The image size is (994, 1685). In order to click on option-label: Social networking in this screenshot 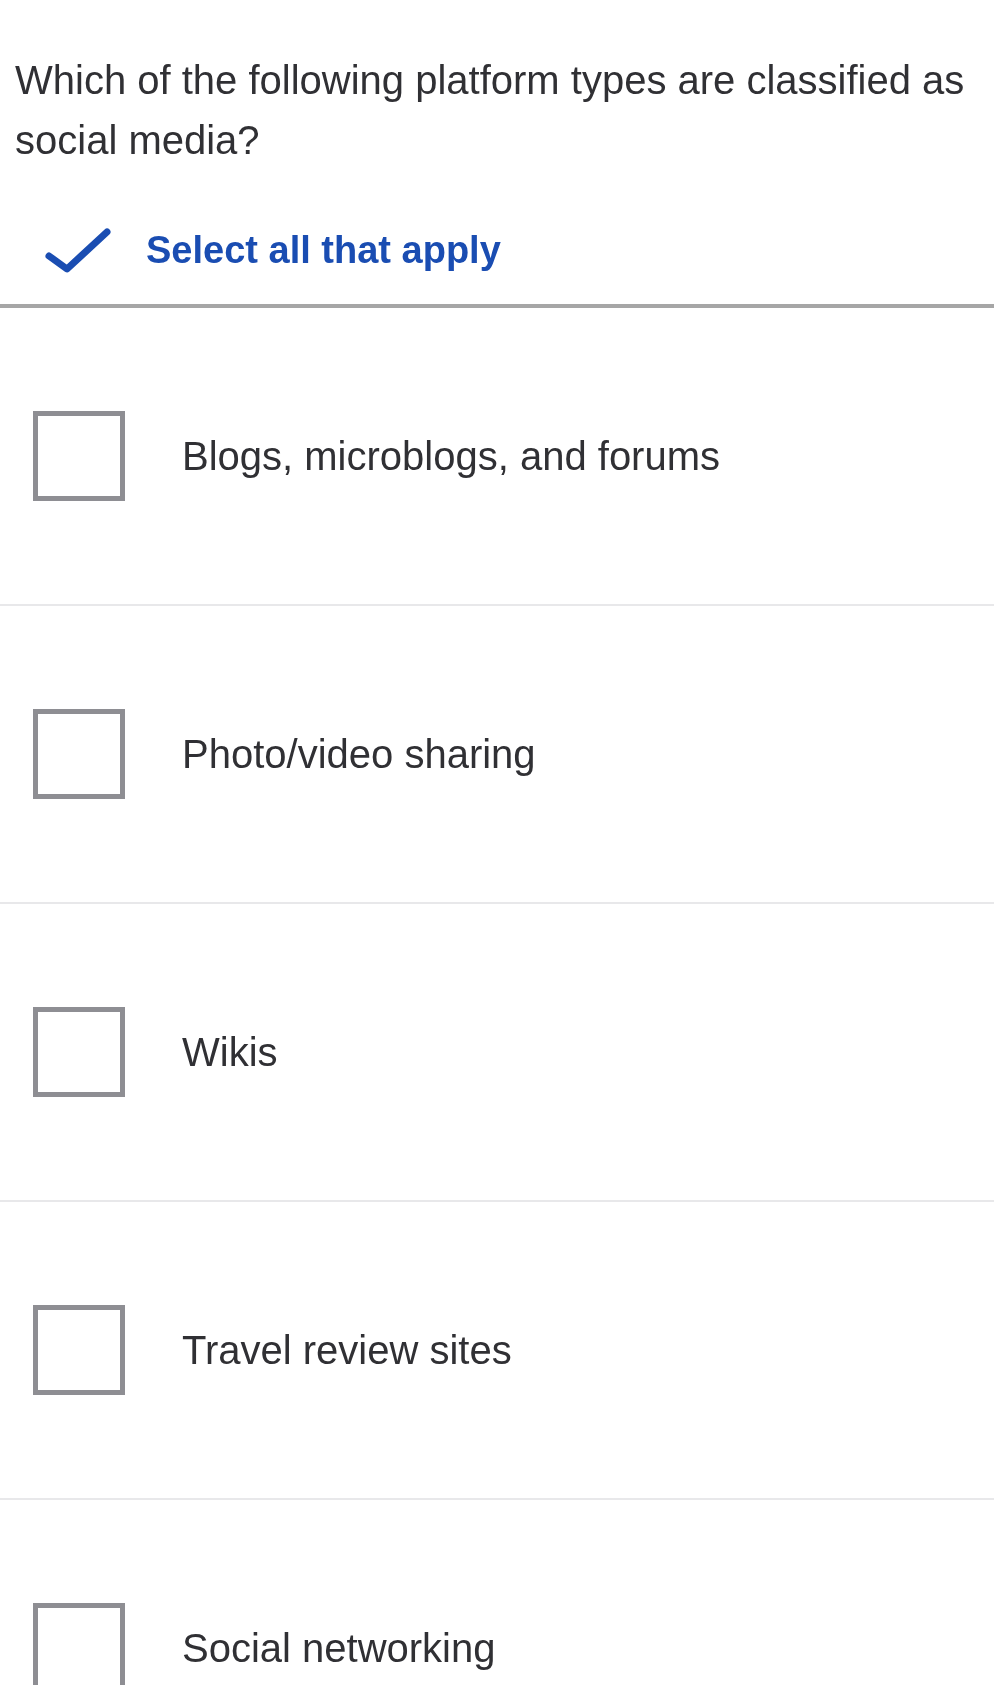, I will do `click(339, 1648)`.